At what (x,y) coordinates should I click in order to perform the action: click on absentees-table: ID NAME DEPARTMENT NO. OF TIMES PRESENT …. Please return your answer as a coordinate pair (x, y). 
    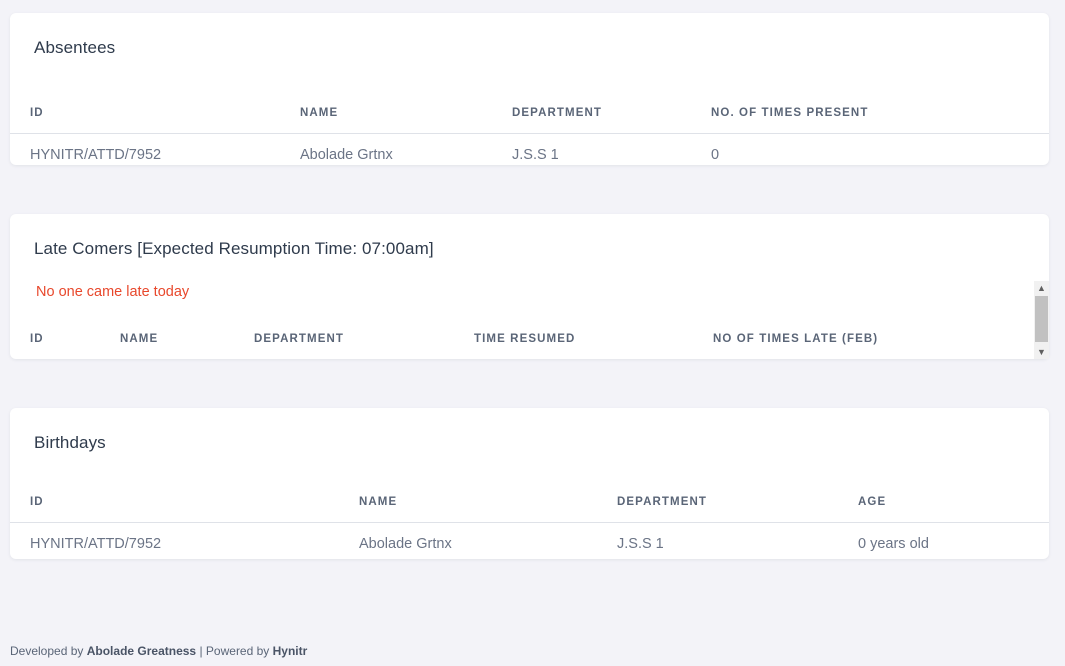
    Looking at the image, I should click on (529, 135).